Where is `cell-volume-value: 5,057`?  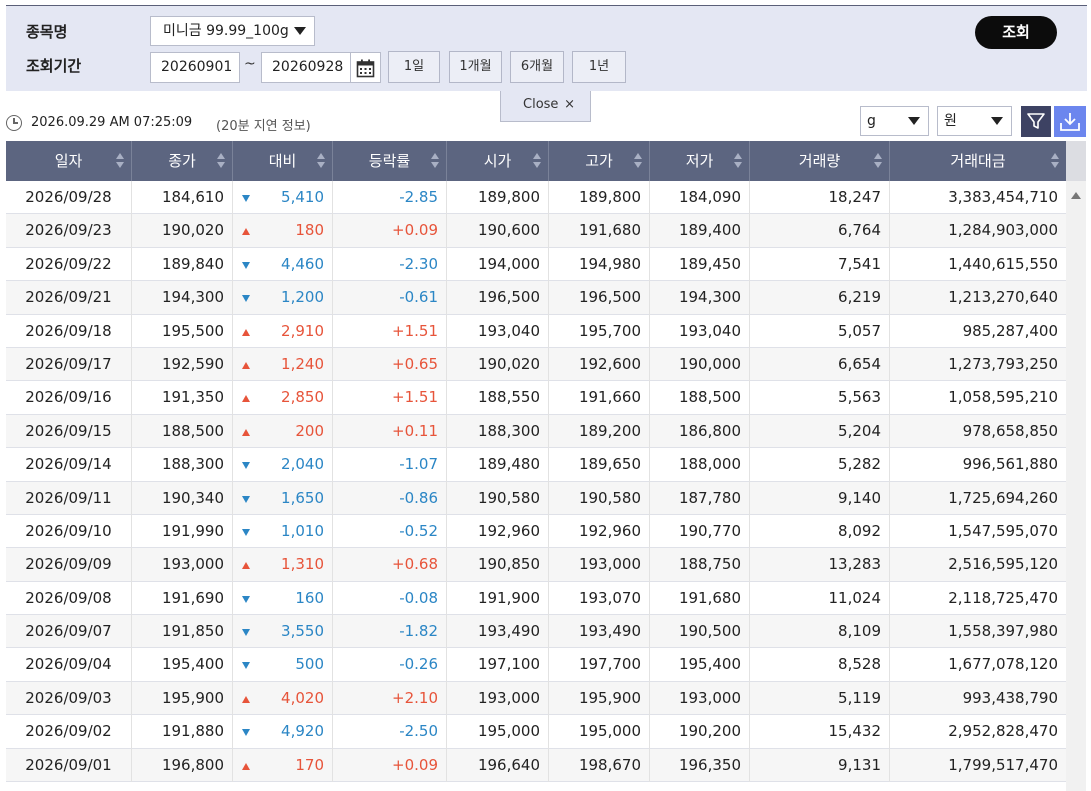
cell-volume-value: 5,057 is located at coordinates (859, 330).